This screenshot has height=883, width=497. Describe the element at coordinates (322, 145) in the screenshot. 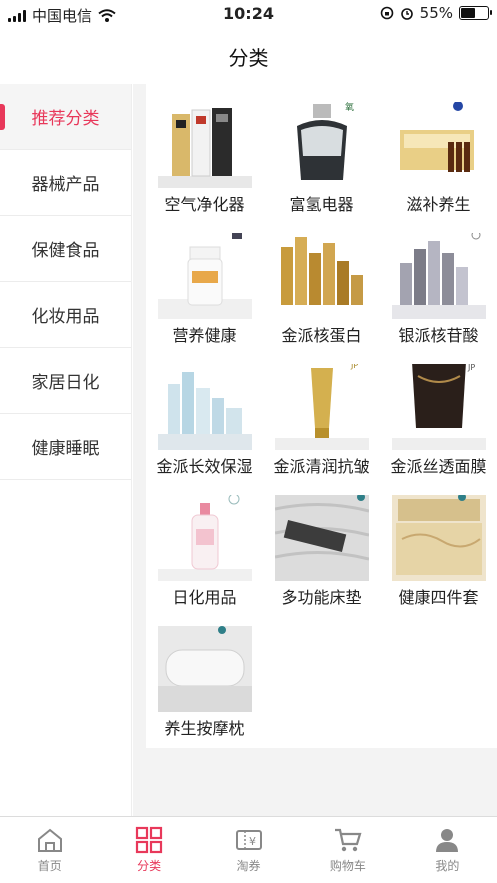

I see `hydrogen-appliance-image: 氧` at that location.